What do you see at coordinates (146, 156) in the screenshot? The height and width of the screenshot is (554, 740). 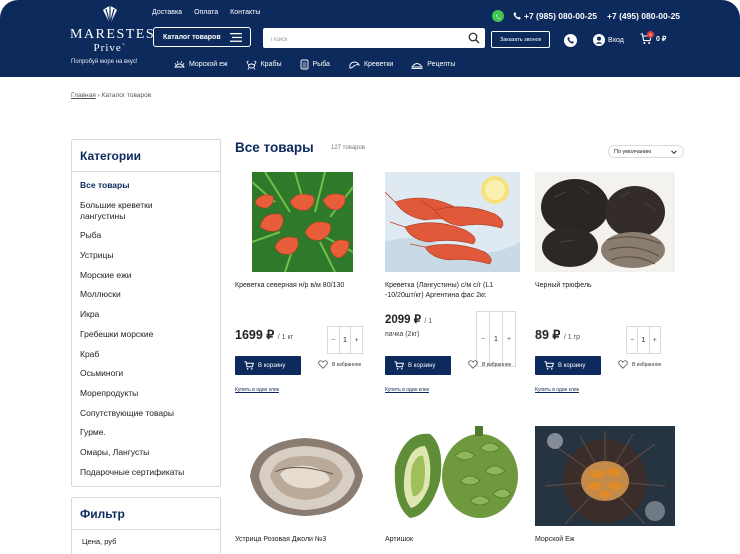 I see `sidebar-title: Категории` at bounding box center [146, 156].